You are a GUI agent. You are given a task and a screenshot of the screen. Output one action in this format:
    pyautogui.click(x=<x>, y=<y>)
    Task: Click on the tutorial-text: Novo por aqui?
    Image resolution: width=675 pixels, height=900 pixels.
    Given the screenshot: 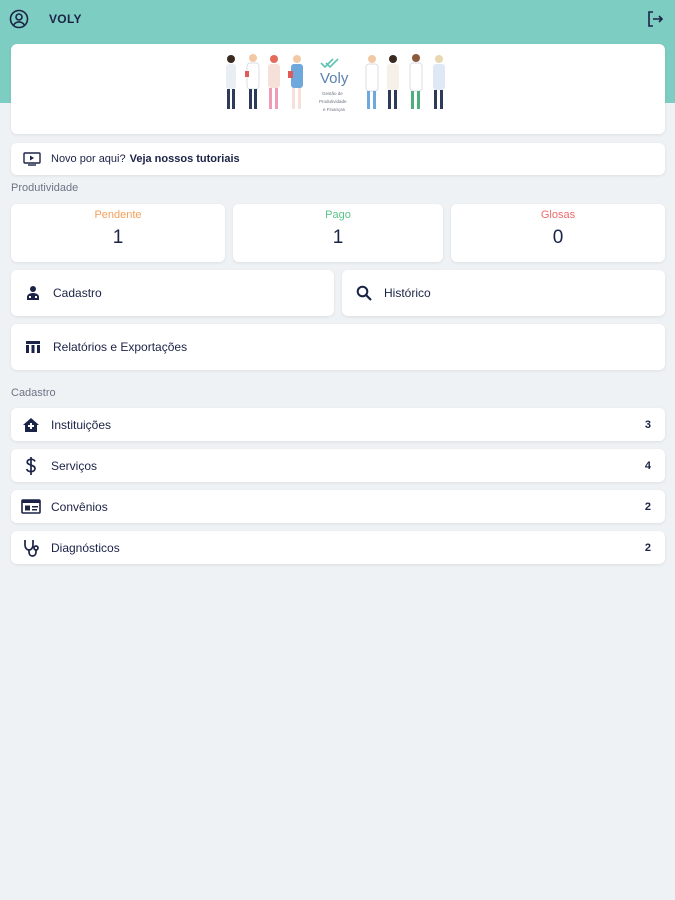 What is the action you would take?
    pyautogui.click(x=88, y=159)
    